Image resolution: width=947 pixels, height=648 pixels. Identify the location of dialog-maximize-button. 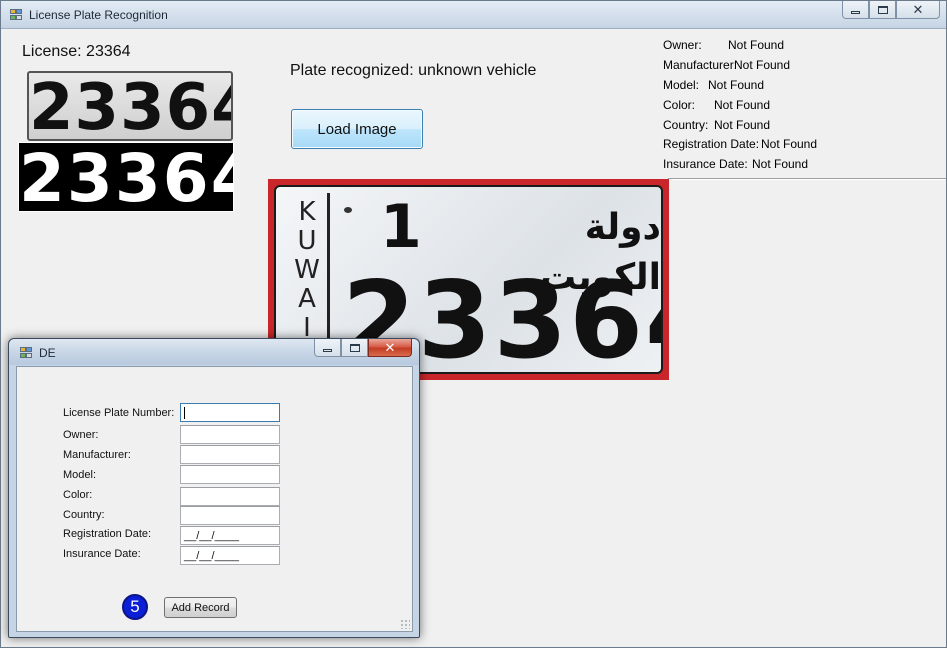
(354, 348).